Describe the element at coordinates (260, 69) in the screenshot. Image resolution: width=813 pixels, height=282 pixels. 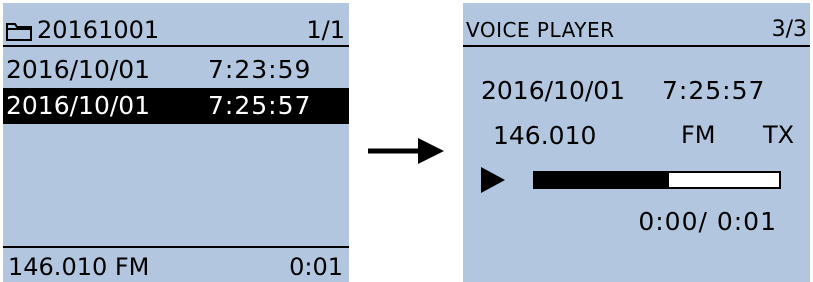
I see `file-time: 7:23:59` at that location.